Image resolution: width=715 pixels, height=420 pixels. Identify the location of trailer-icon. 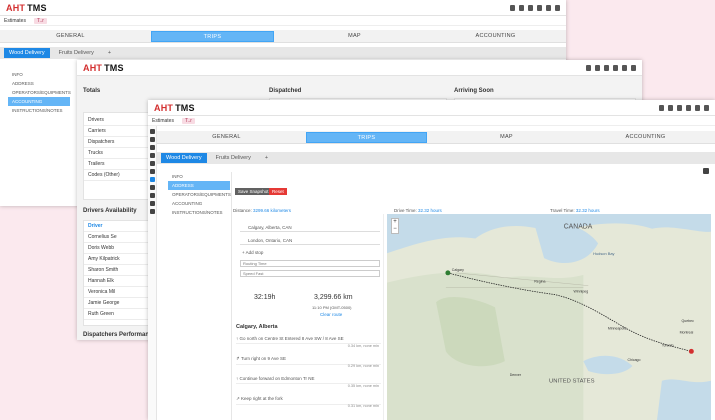
(152, 195).